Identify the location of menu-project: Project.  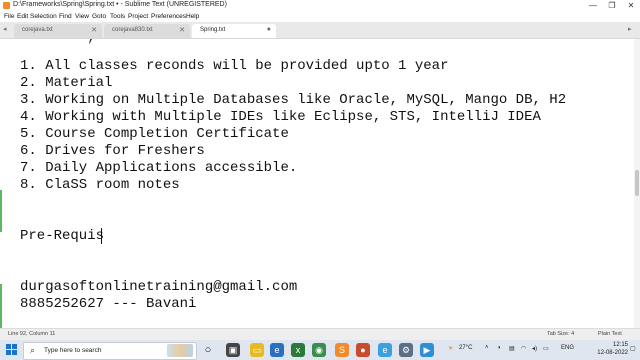
(138, 16).